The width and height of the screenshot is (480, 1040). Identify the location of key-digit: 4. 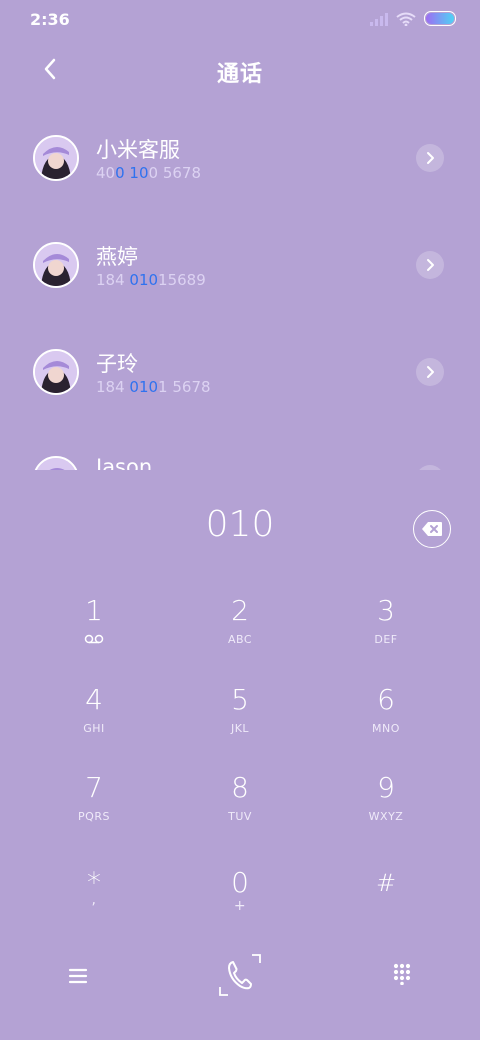
(94, 699).